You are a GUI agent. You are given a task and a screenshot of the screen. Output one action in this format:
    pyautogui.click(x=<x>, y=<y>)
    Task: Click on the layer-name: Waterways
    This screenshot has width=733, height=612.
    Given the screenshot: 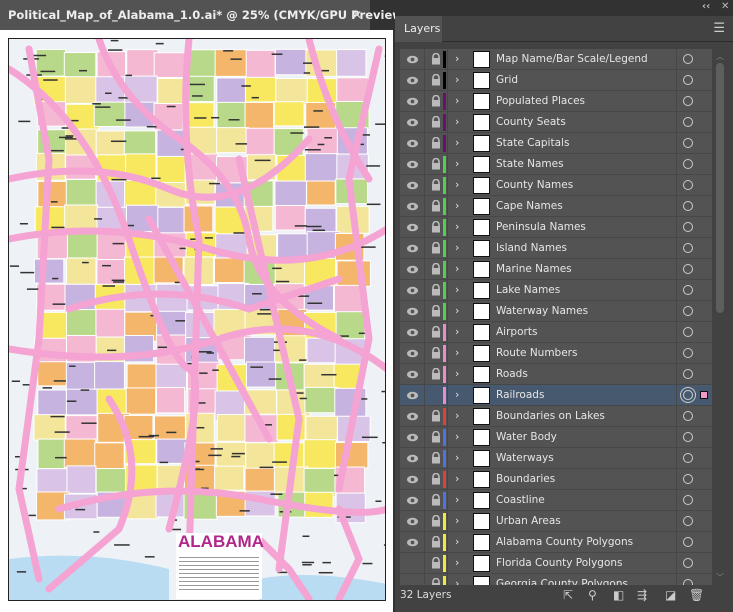 What is the action you would take?
    pyautogui.click(x=525, y=458)
    